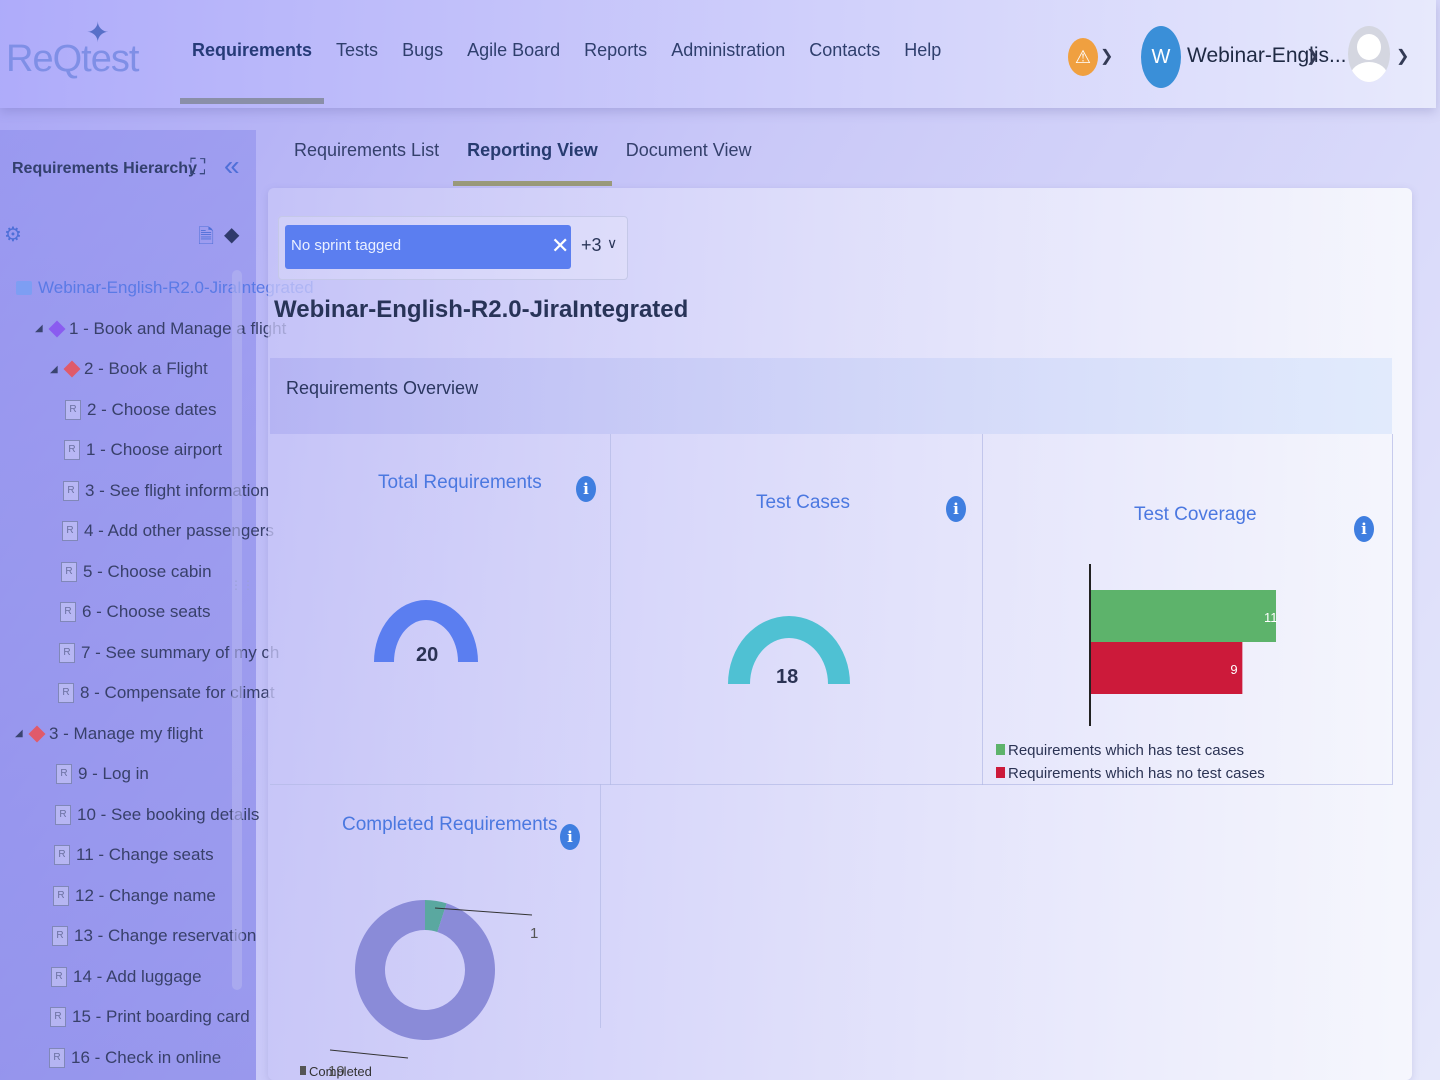  I want to click on chevron-down-icon: ∨, so click(612, 243).